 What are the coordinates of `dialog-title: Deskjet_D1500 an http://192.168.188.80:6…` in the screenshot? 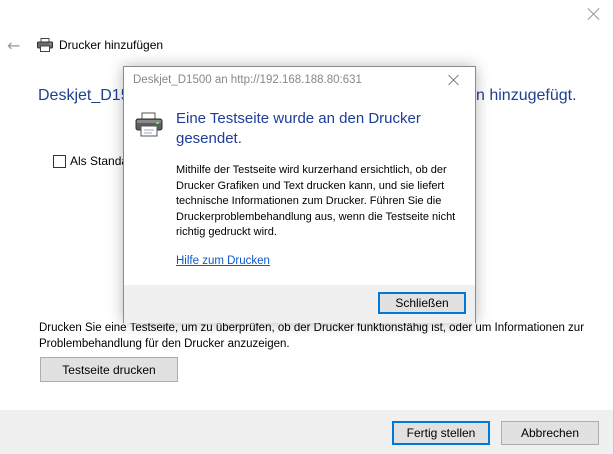 It's located at (247, 80).